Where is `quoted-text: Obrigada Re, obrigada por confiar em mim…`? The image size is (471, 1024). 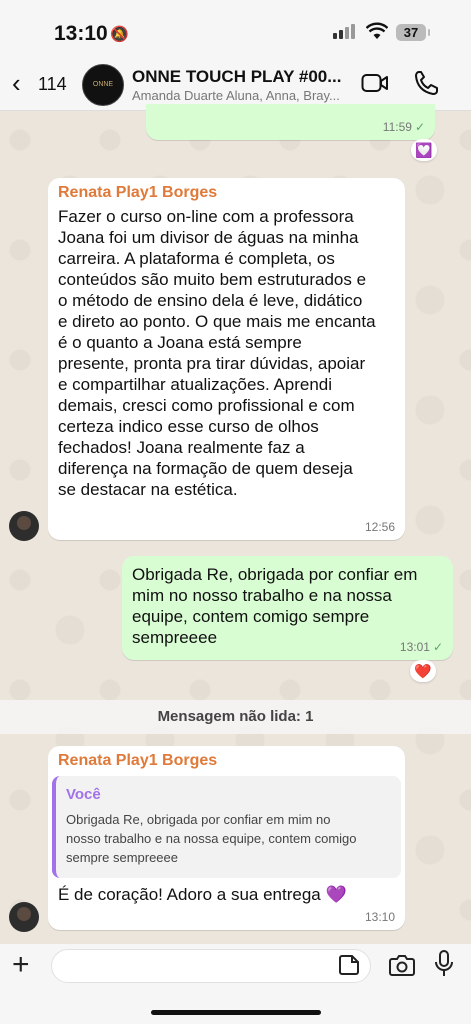 quoted-text: Obrigada Re, obrigada por confiar em mim… is located at coordinates (233, 838).